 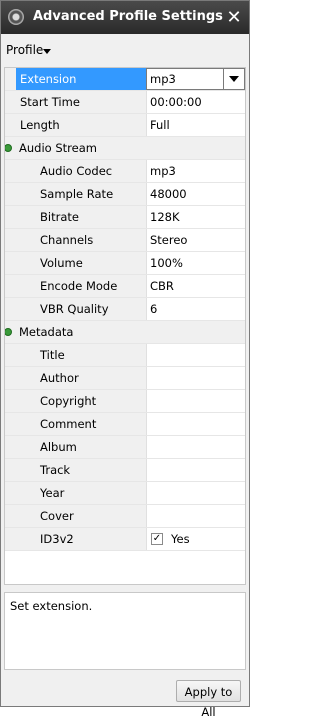 I want to click on property-category: Audio Stream, so click(x=125, y=148).